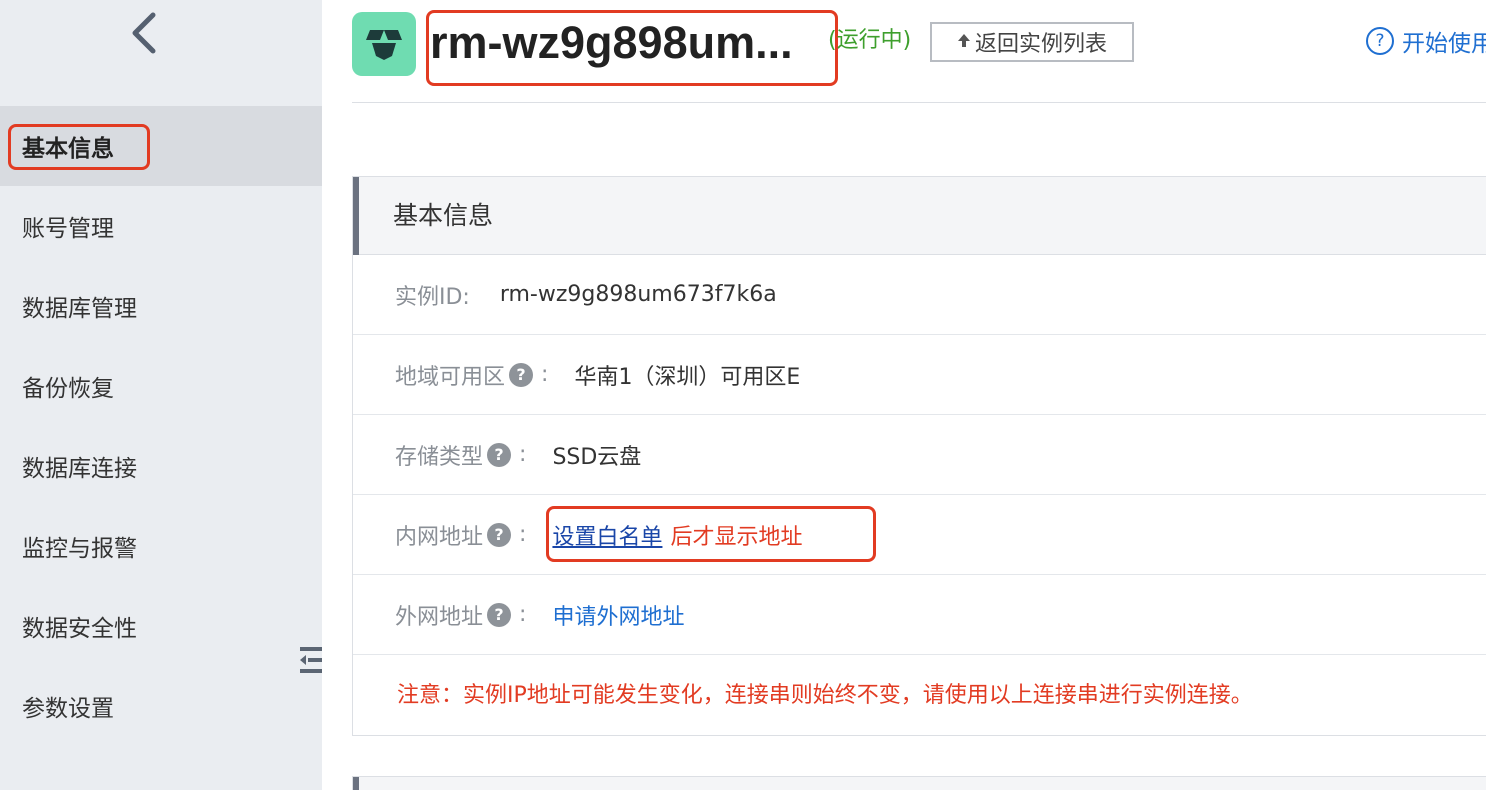 The image size is (1486, 790). What do you see at coordinates (384, 44) in the screenshot?
I see `rds-logo-icon` at bounding box center [384, 44].